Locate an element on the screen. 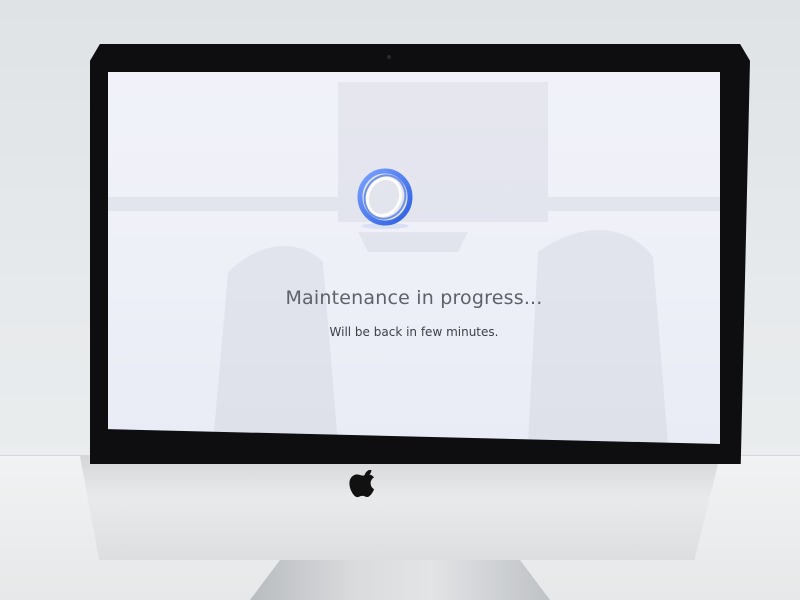 The height and width of the screenshot is (600, 800). camera-dot is located at coordinates (389, 57).